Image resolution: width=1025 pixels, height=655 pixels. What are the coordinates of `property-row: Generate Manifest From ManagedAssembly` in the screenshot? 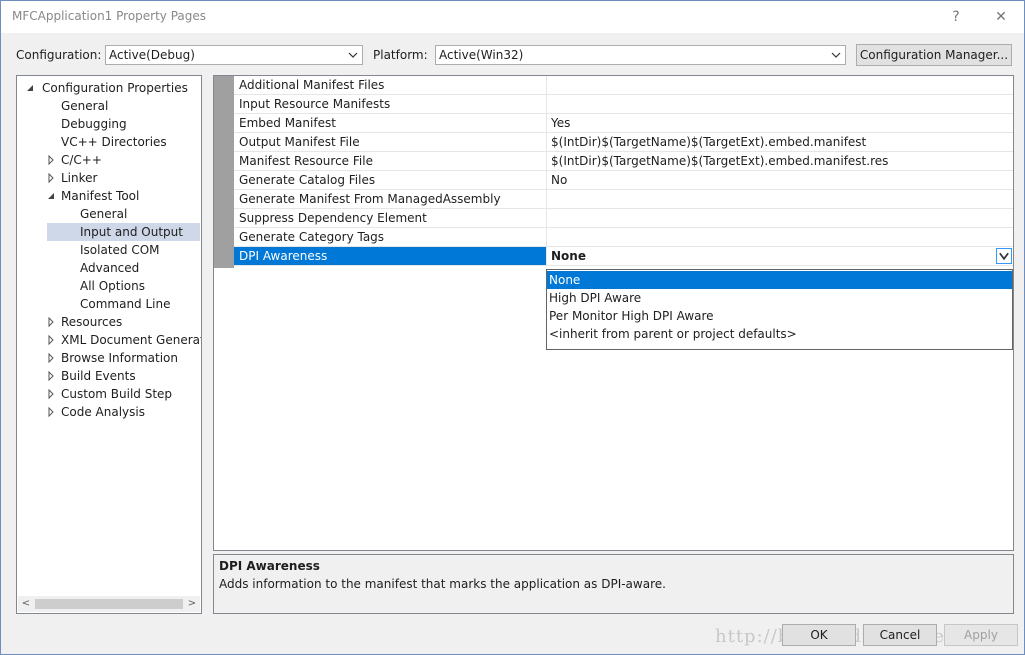 It's located at (623, 199).